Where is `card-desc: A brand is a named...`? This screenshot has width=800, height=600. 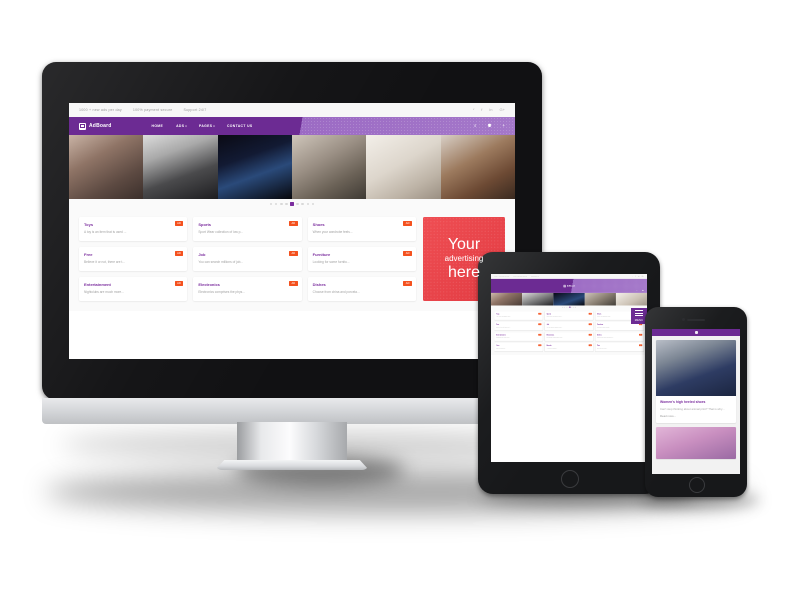
card-desc: A brand is a named... is located at coordinates (552, 348).